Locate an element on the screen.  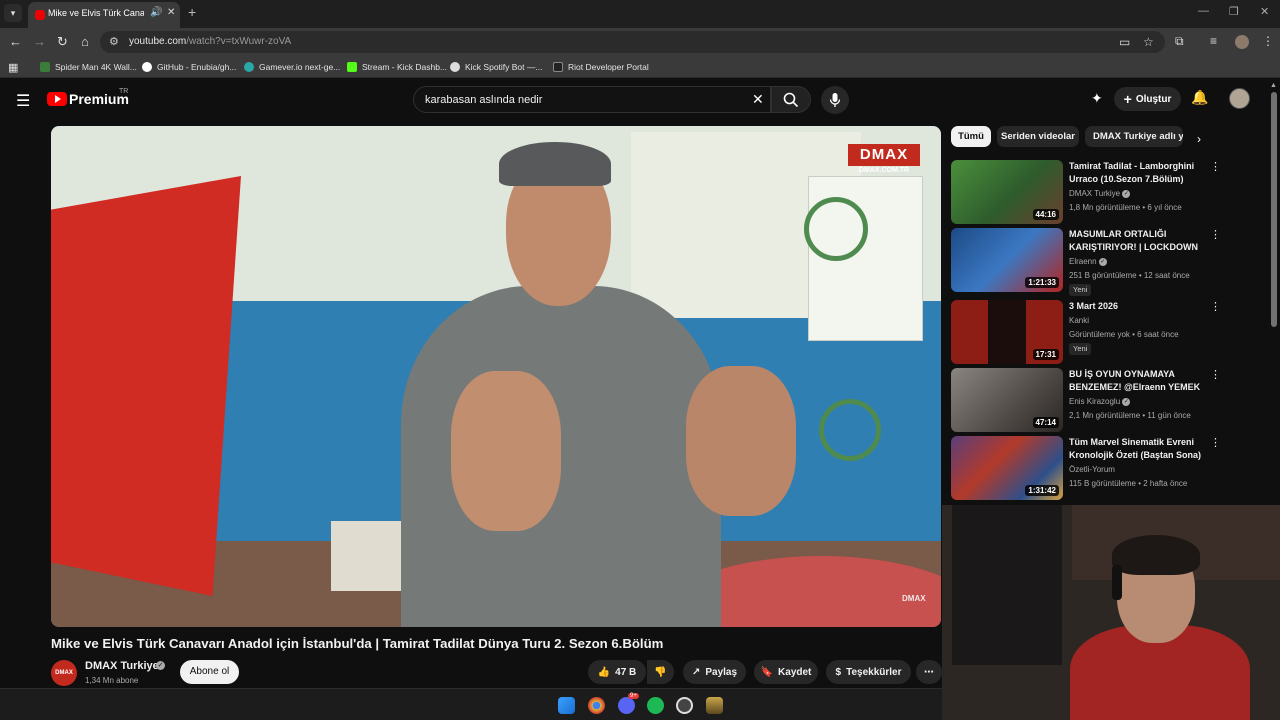
media-controls-icon: ≡ is located at coordinates (1213, 41).